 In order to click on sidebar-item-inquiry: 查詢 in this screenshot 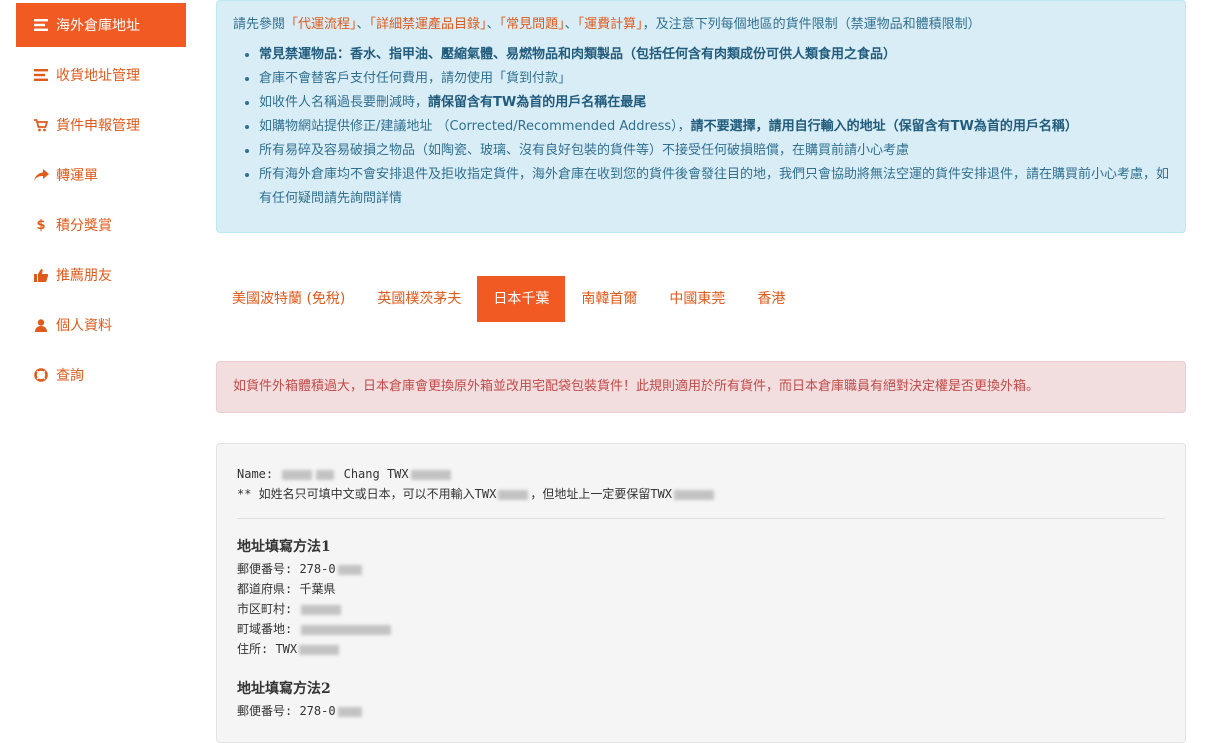, I will do `click(101, 375)`.